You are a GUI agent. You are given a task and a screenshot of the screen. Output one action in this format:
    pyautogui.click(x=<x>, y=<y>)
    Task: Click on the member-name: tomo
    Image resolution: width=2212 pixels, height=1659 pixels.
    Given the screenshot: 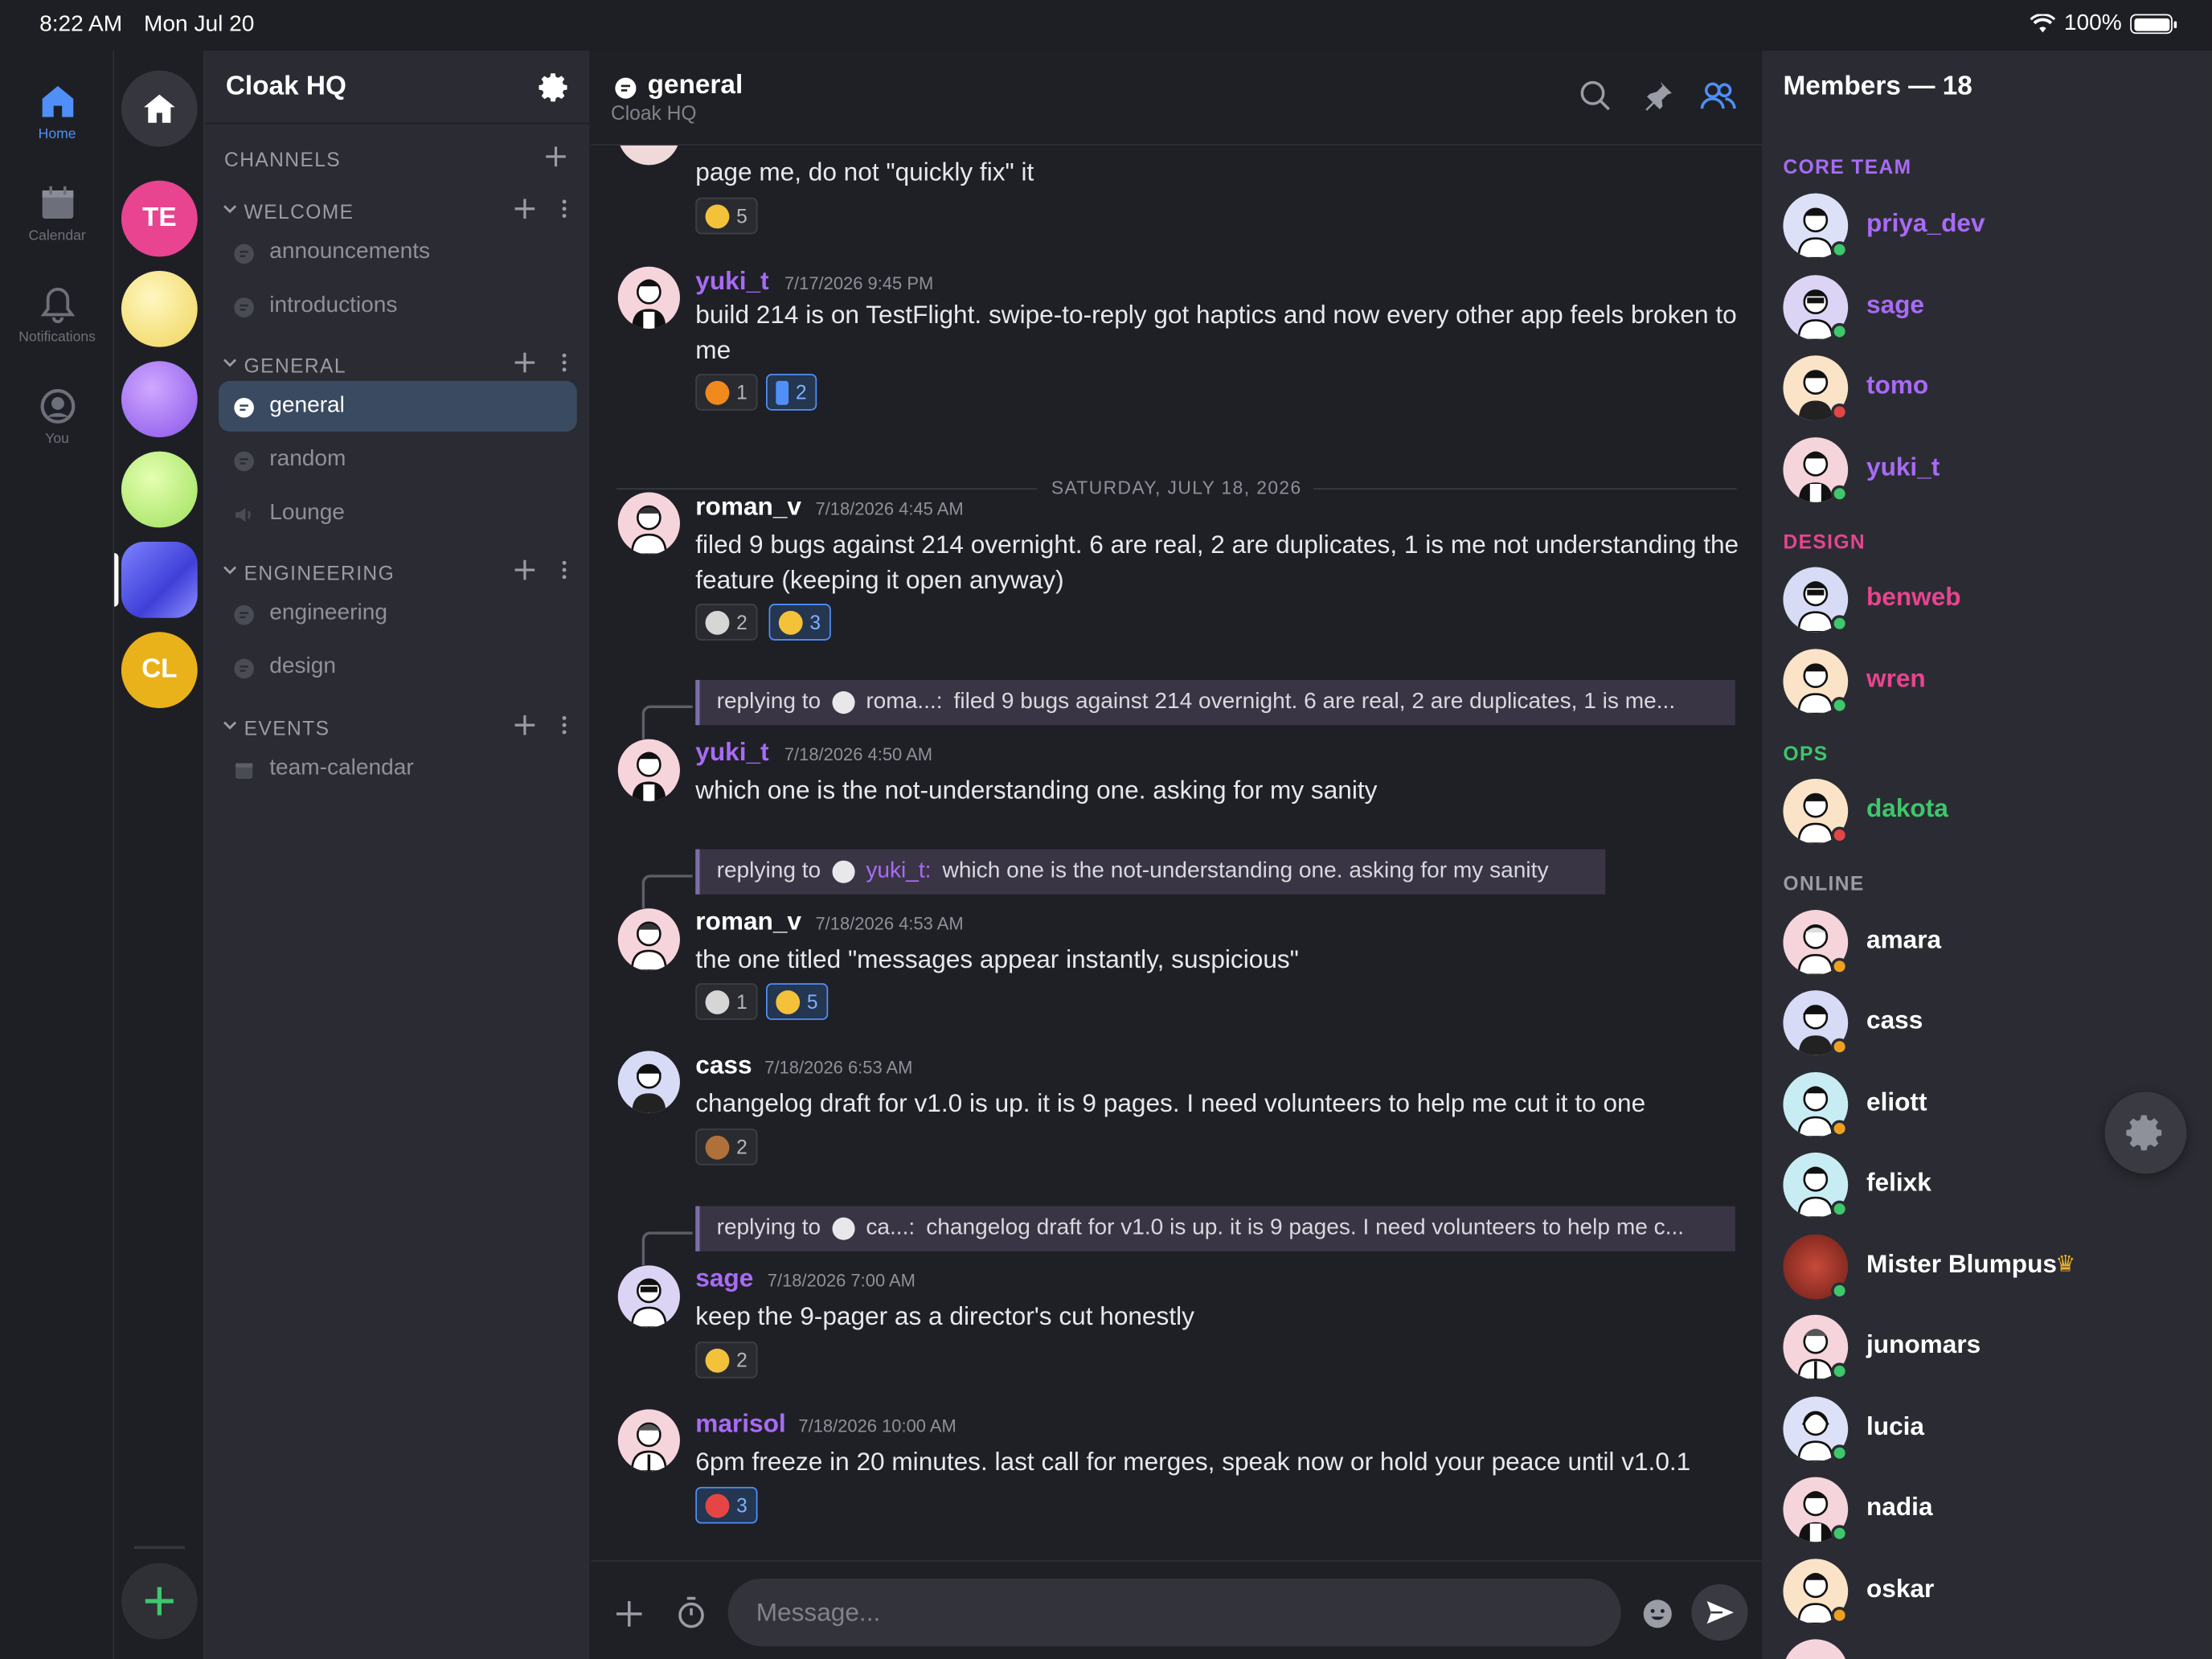 What is the action you would take?
    pyautogui.click(x=1897, y=385)
    